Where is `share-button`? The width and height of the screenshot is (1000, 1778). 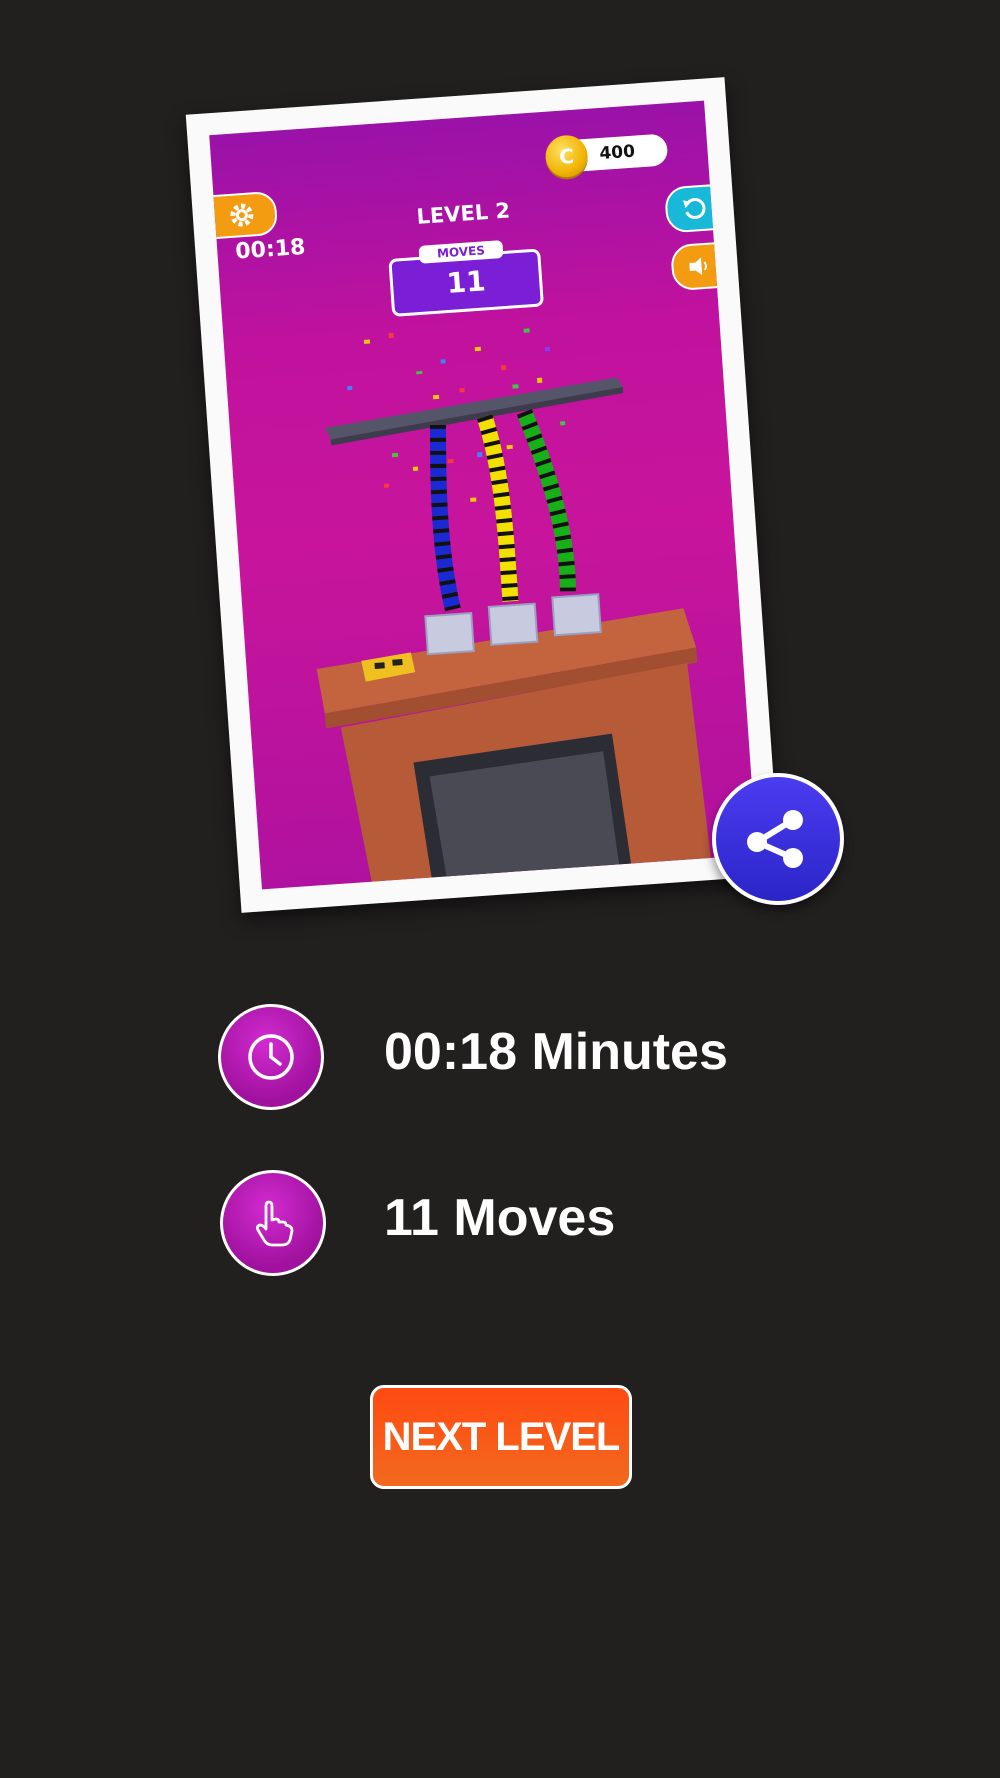
share-button is located at coordinates (778, 839).